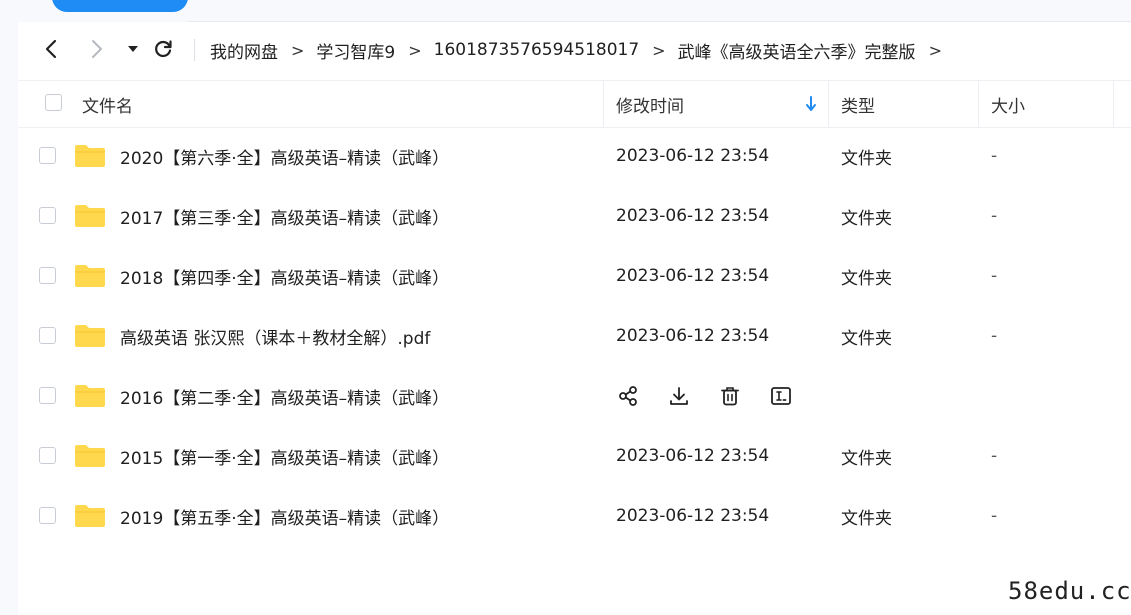 The width and height of the screenshot is (1131, 615). I want to click on chevron-right-icon, so click(97, 49).